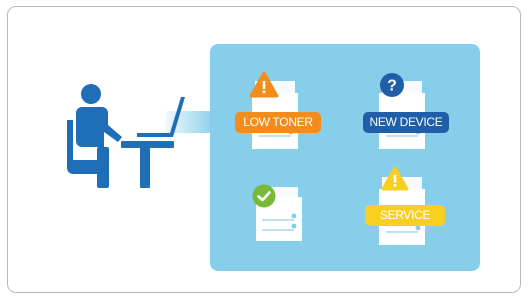 This screenshot has width=530, height=301. What do you see at coordinates (278, 122) in the screenshot?
I see `low-toner-badge: LOW TONER` at bounding box center [278, 122].